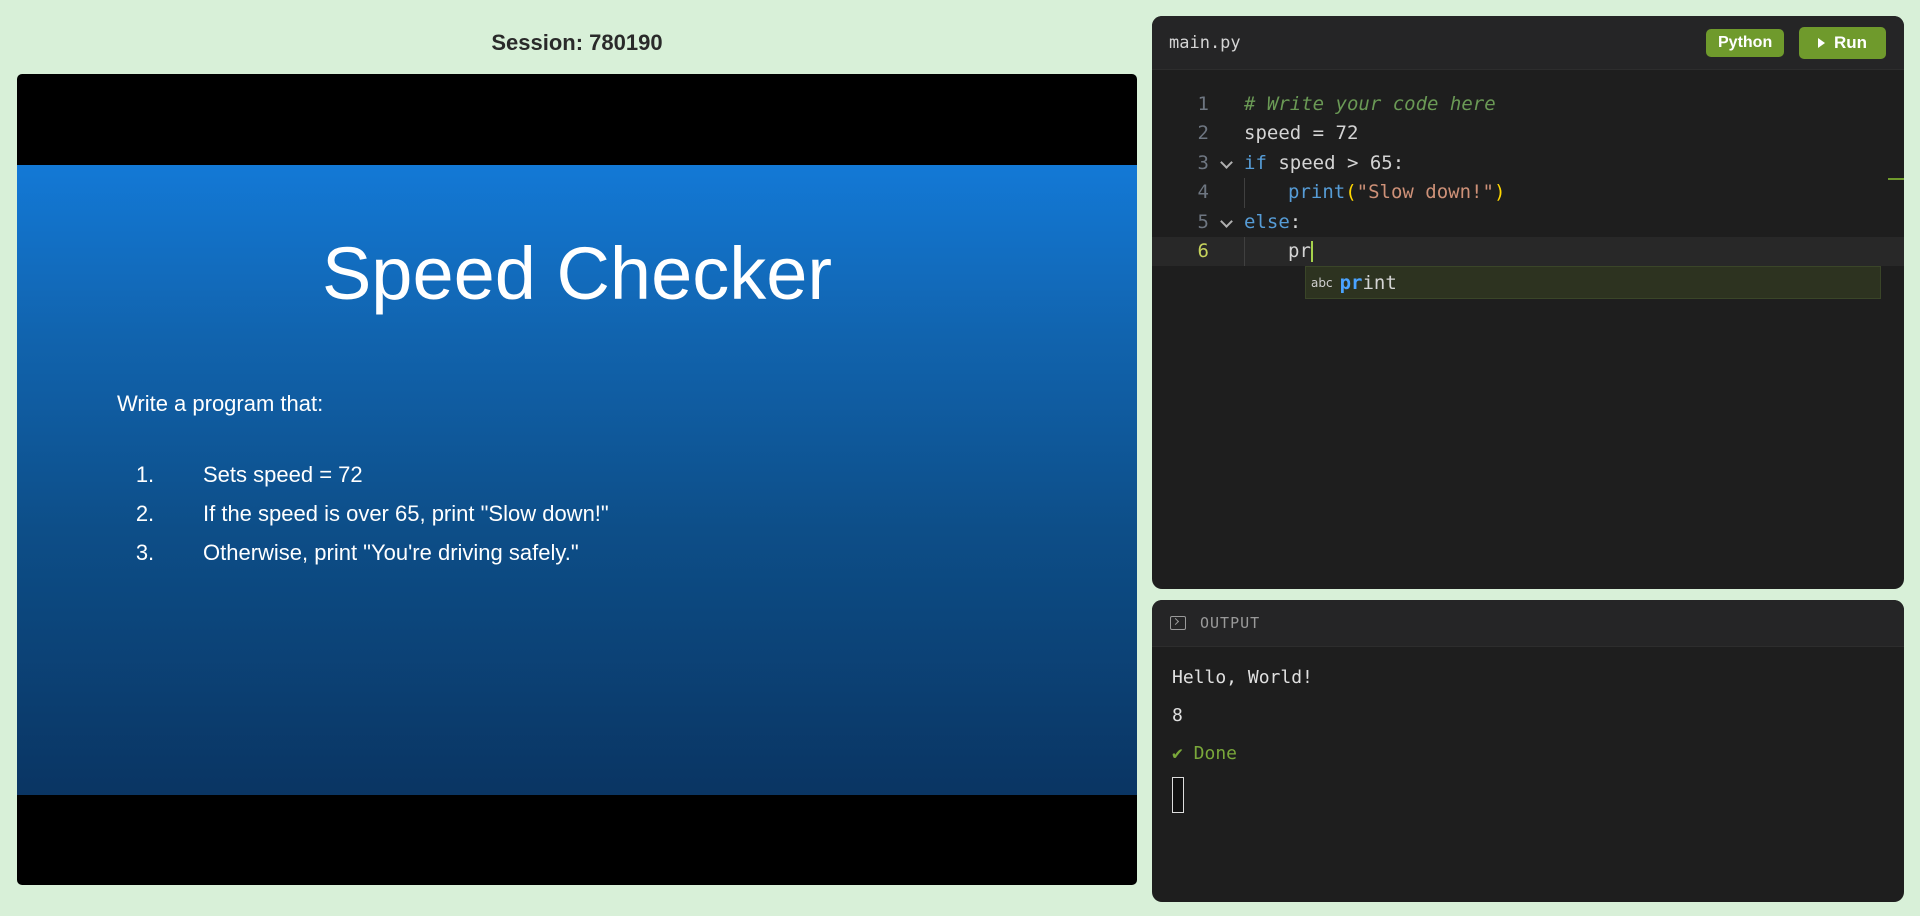  I want to click on output-panel: OUTPUT Hello, World! 8 ✔ Done, so click(1528, 751).